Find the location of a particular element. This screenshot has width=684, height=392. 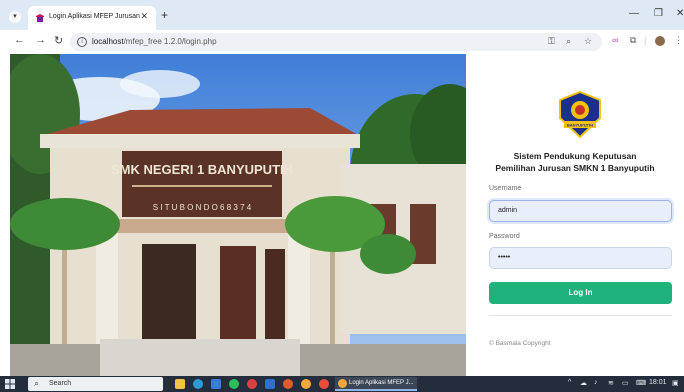

login-button: Log In is located at coordinates (580, 293).